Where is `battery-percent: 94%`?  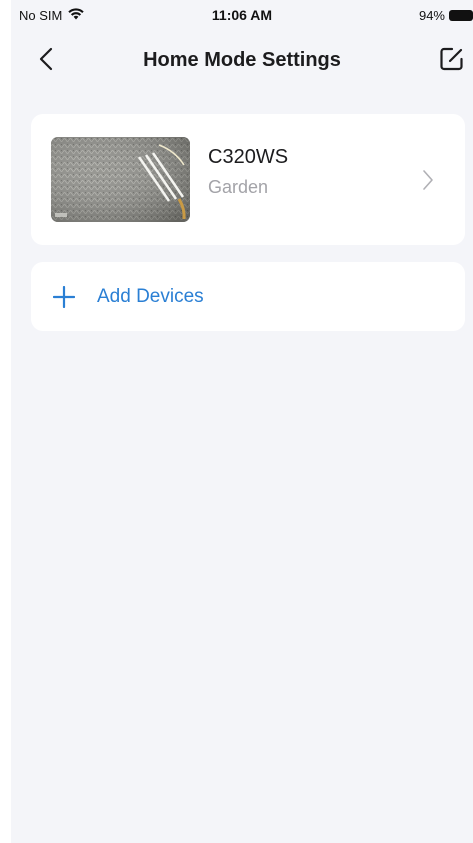 battery-percent: 94% is located at coordinates (431, 15).